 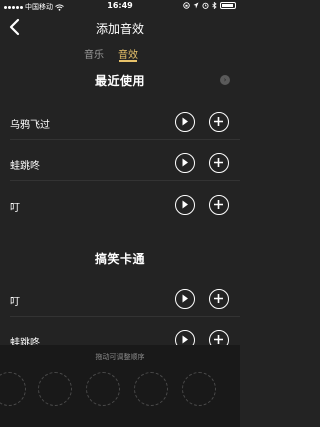 What do you see at coordinates (120, 122) in the screenshot?
I see `list-item: 乌鸦飞过` at bounding box center [120, 122].